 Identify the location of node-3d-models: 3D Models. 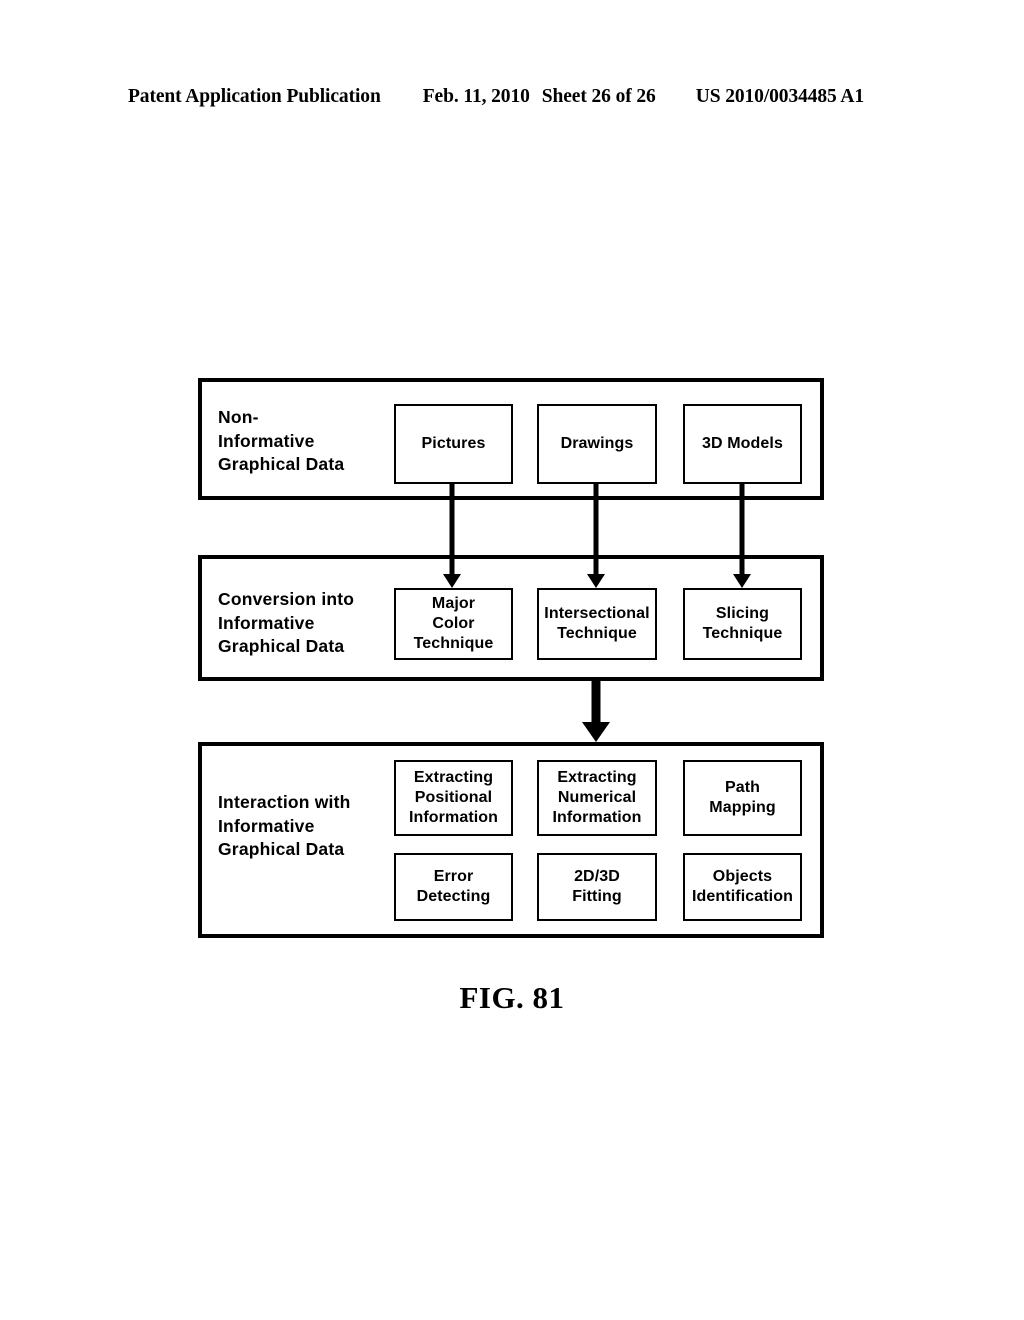
(742, 444).